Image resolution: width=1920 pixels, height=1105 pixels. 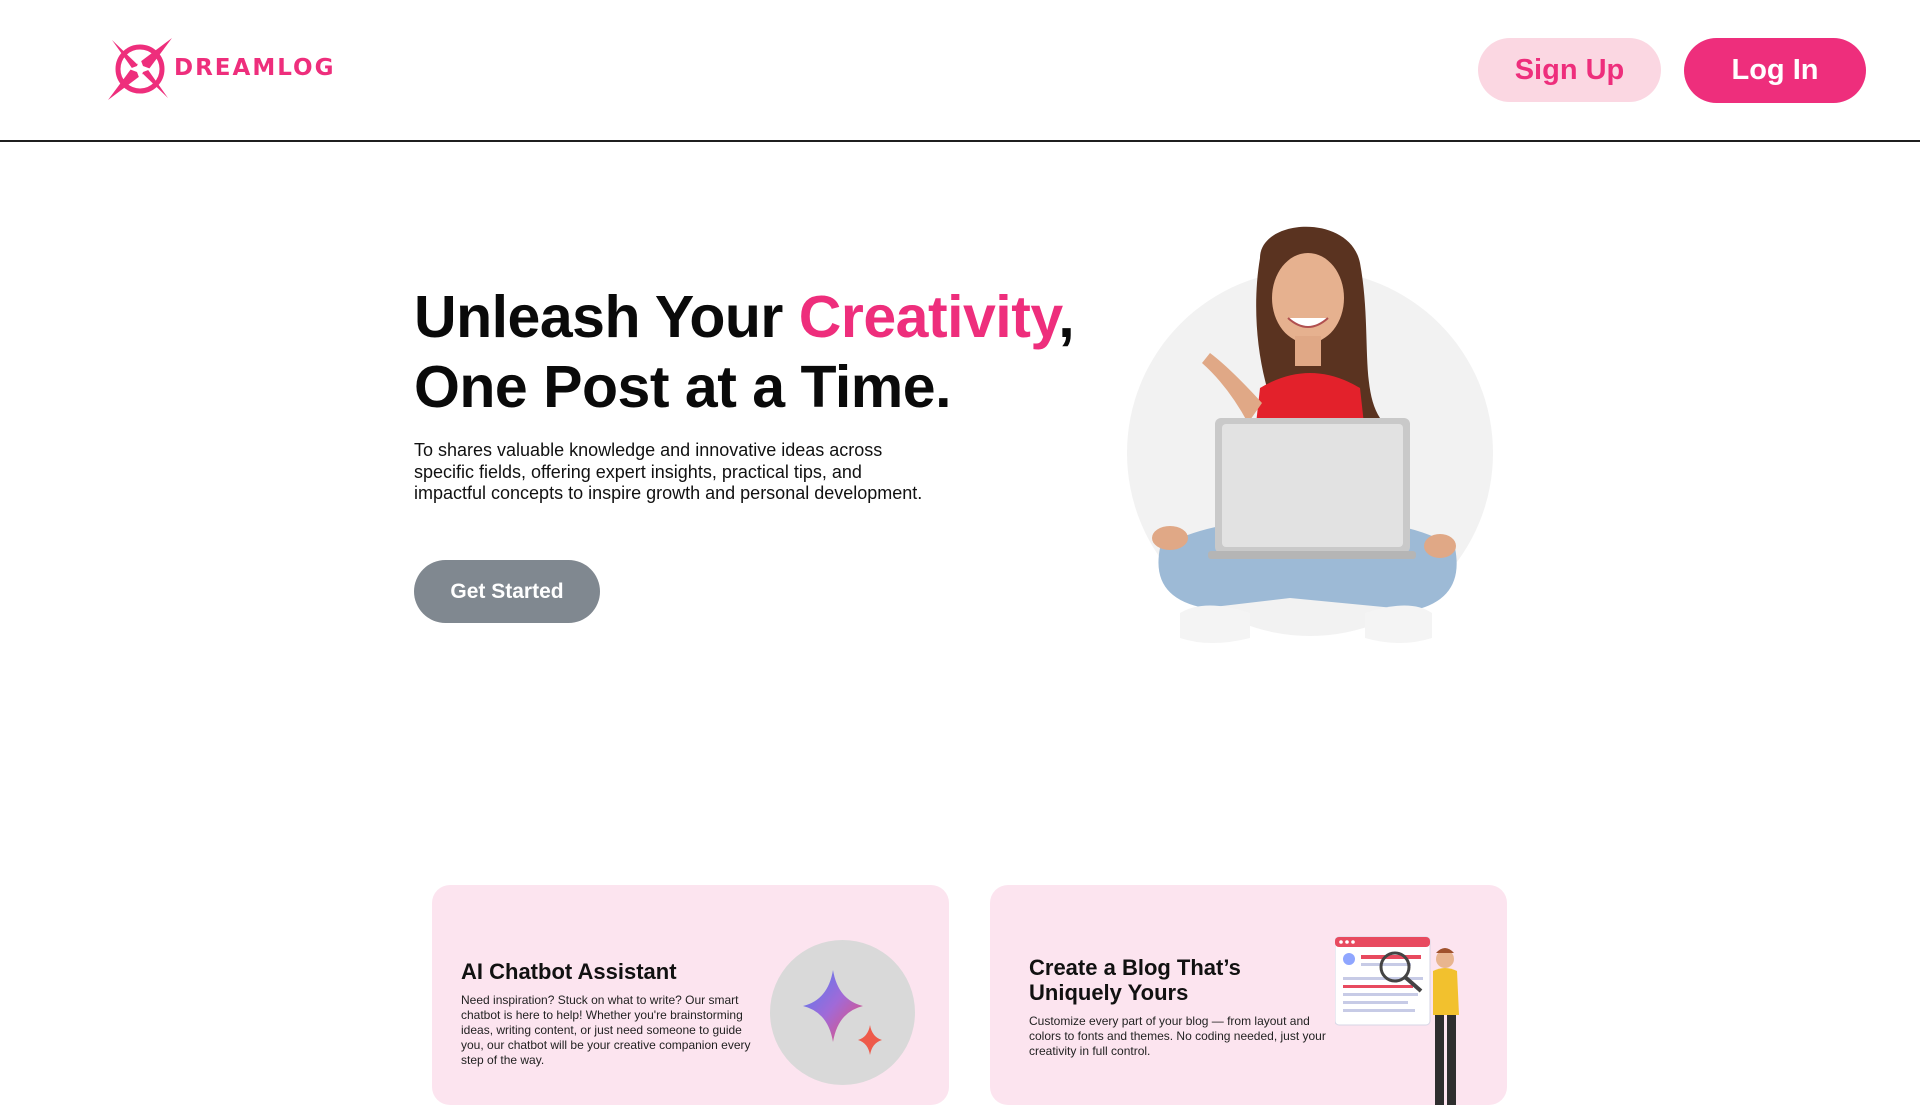 What do you see at coordinates (507, 591) in the screenshot?
I see `get-started-button: Get Started` at bounding box center [507, 591].